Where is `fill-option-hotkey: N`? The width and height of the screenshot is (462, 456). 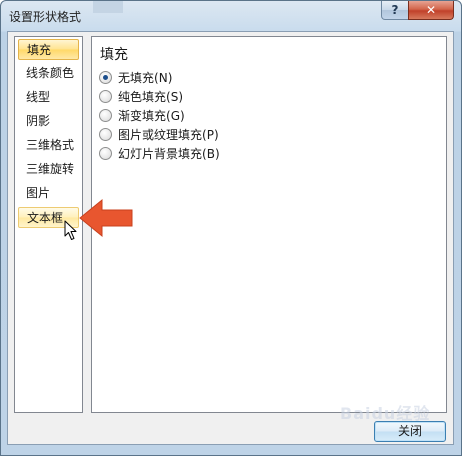
fill-option-hotkey: N is located at coordinates (163, 78).